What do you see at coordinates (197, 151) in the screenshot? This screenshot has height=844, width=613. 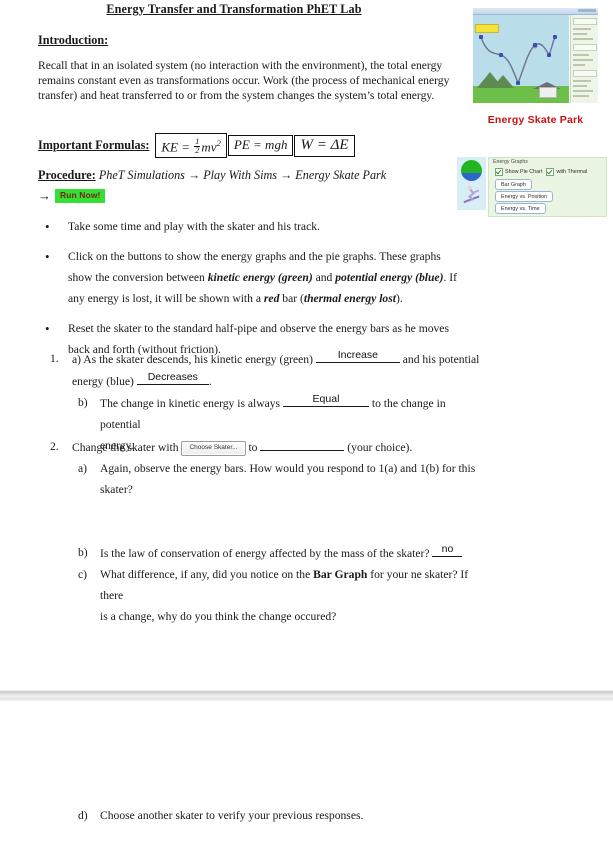 I see `formula-ke-denominator: 2` at bounding box center [197, 151].